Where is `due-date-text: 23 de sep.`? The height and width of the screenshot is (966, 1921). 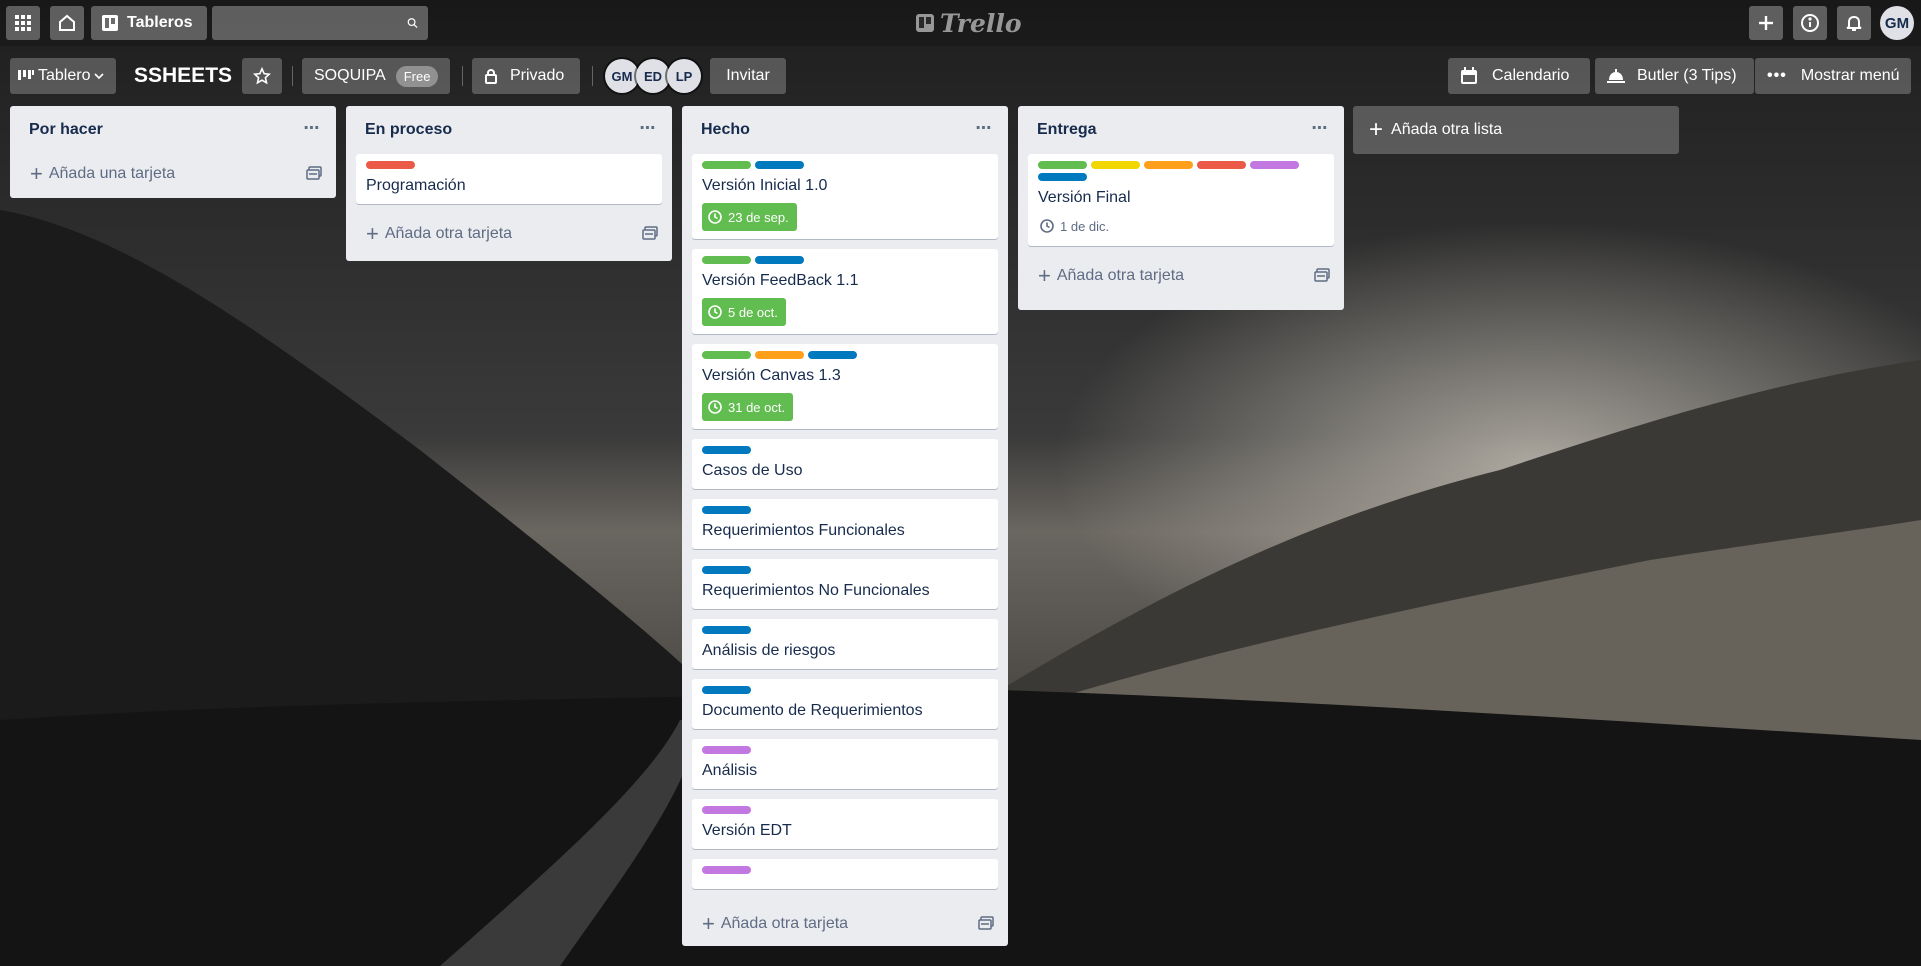 due-date-text: 23 de sep. is located at coordinates (758, 217).